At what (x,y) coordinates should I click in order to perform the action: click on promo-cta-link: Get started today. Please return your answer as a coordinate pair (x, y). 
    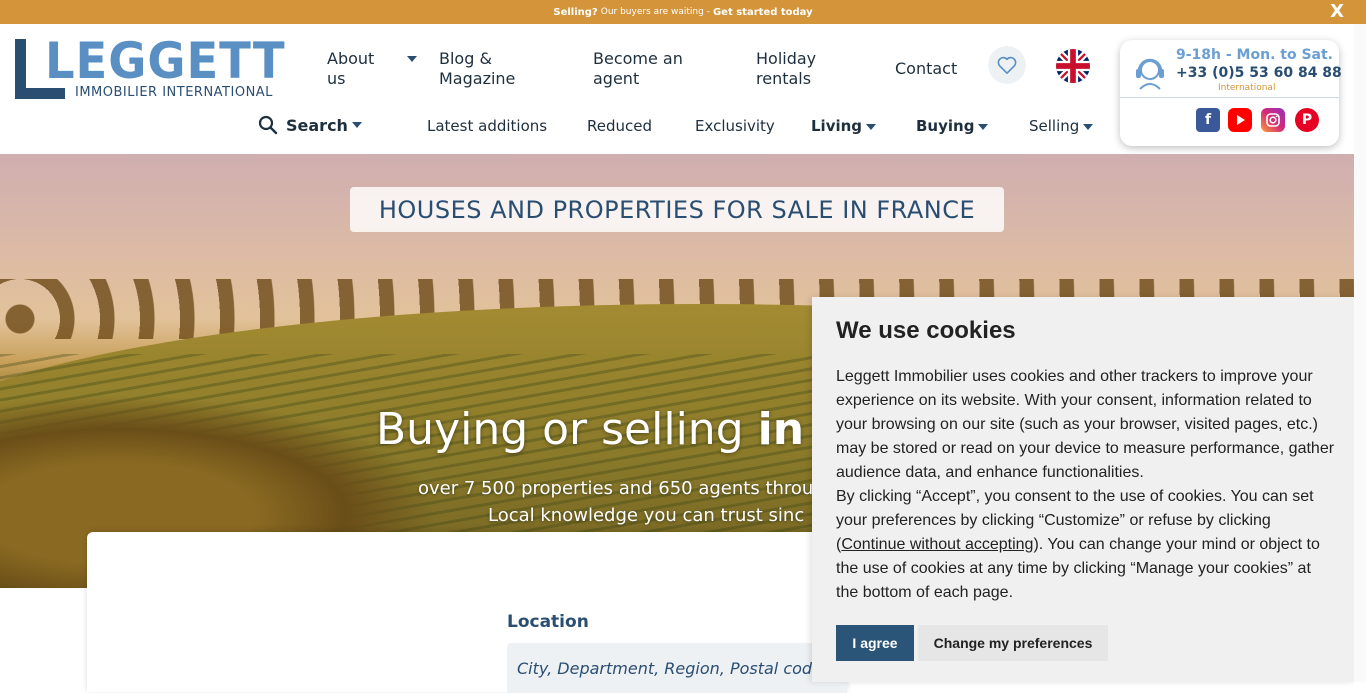
    Looking at the image, I should click on (763, 12).